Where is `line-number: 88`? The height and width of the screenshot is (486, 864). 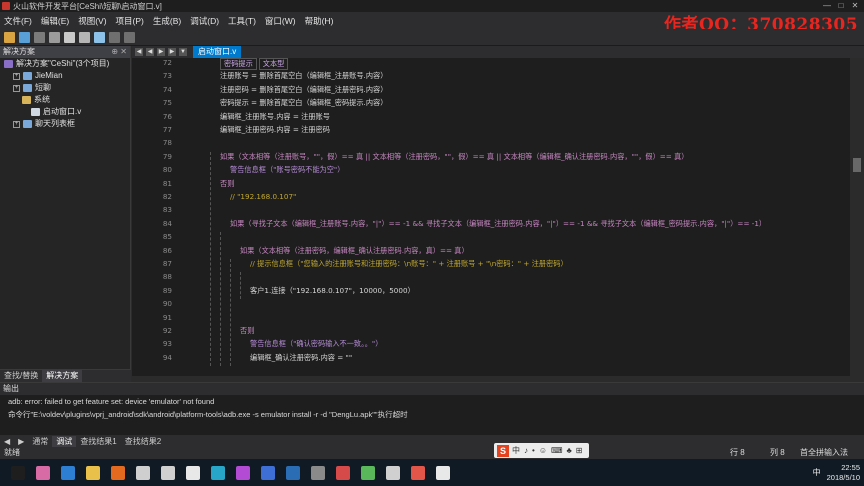 line-number: 88 is located at coordinates (167, 277).